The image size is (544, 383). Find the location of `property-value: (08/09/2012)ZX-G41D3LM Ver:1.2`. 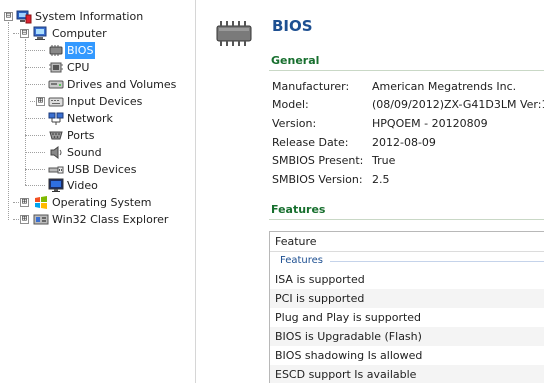

property-value: (08/09/2012)ZX-G41D3LM Ver:1.2 is located at coordinates (458, 104).